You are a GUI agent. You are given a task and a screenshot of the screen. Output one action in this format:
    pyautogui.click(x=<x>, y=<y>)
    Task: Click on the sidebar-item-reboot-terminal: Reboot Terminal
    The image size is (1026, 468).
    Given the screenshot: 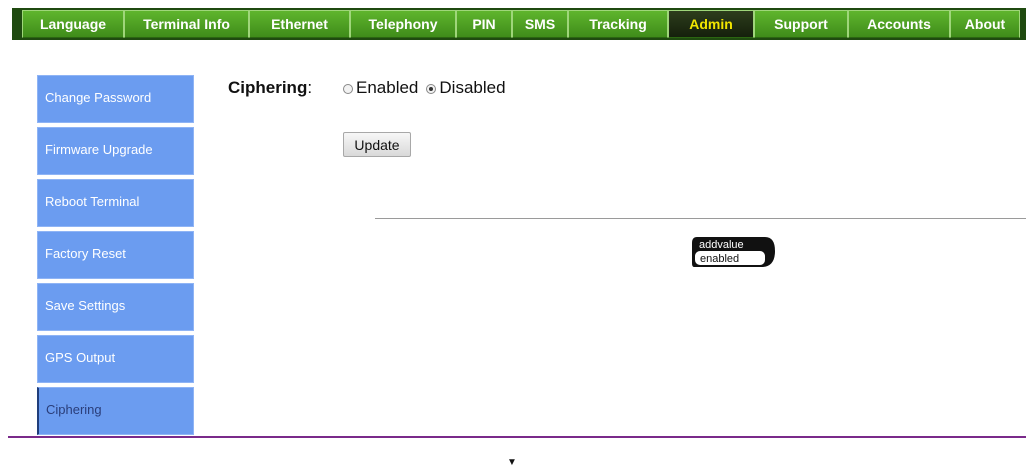 What is the action you would take?
    pyautogui.click(x=115, y=203)
    